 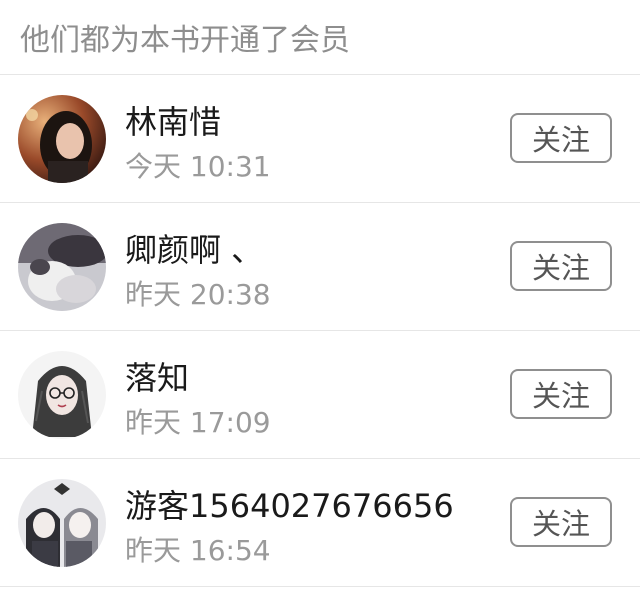 I want to click on list-header: 他们都为本书开通了会员, so click(x=320, y=37).